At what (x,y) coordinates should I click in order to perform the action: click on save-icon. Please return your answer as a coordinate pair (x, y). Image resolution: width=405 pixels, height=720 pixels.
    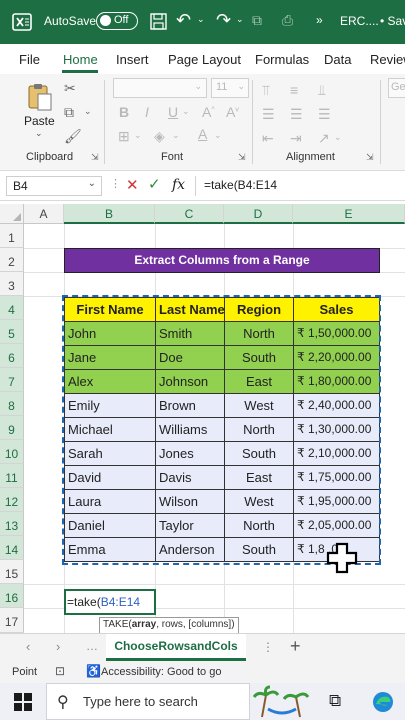
    Looking at the image, I should click on (158, 21).